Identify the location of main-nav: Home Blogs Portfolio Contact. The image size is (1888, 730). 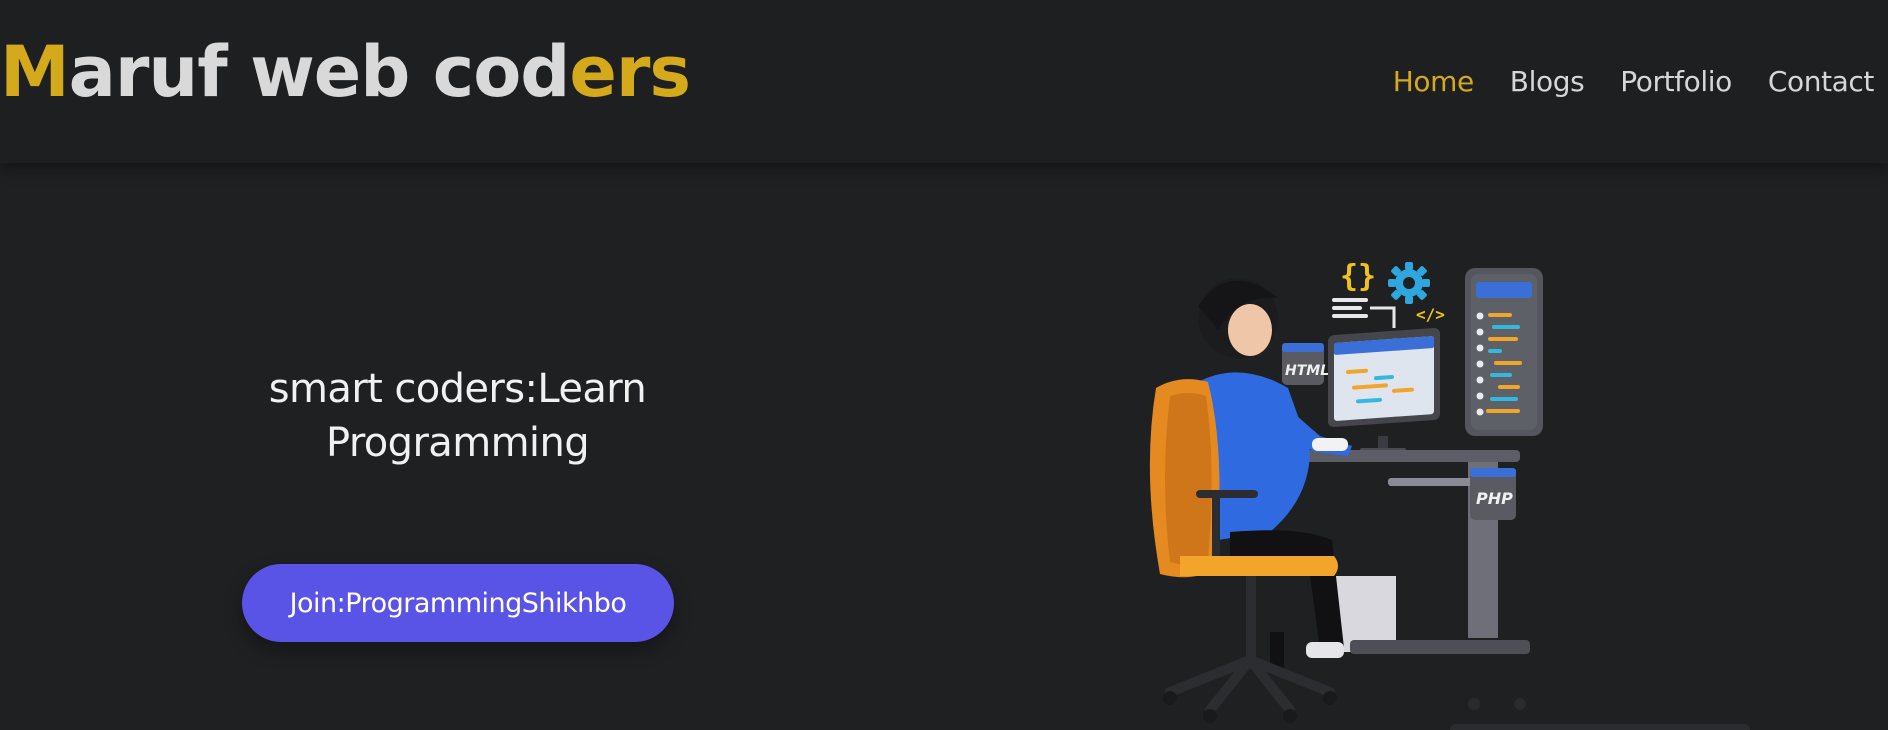
(1634, 82).